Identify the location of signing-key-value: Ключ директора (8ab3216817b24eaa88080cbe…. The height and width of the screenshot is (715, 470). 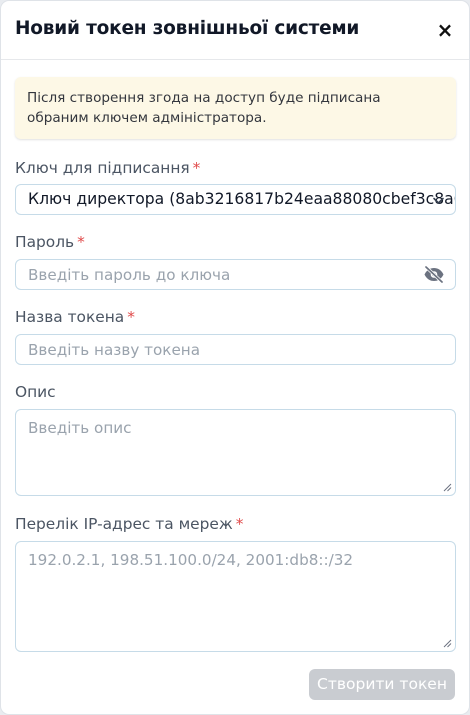
(242, 199).